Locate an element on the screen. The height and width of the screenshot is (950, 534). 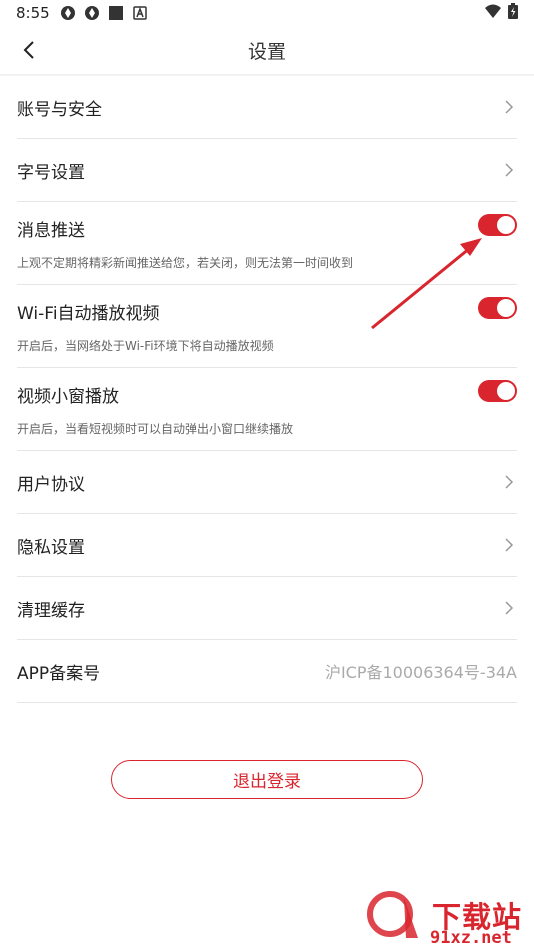
setting-mini-window: 视频小窗播放 开启后，当看短视频时可以自动弹出小窗口继续播放 is located at coordinates (267, 409).